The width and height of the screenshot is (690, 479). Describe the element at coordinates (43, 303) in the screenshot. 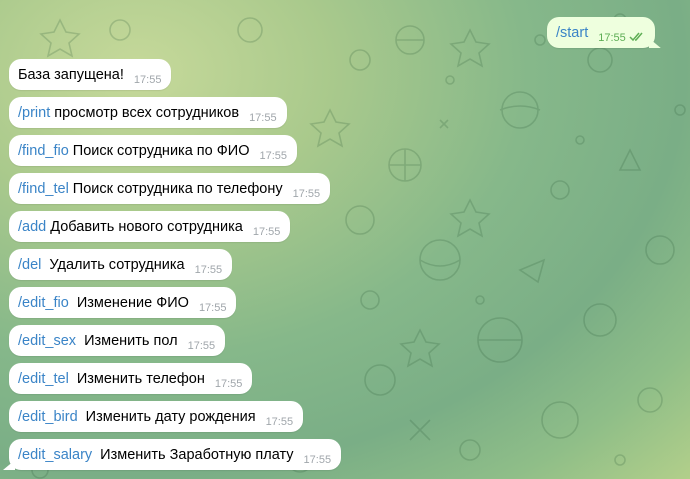

I see `command-link-edit-fio: /edit_fio` at that location.